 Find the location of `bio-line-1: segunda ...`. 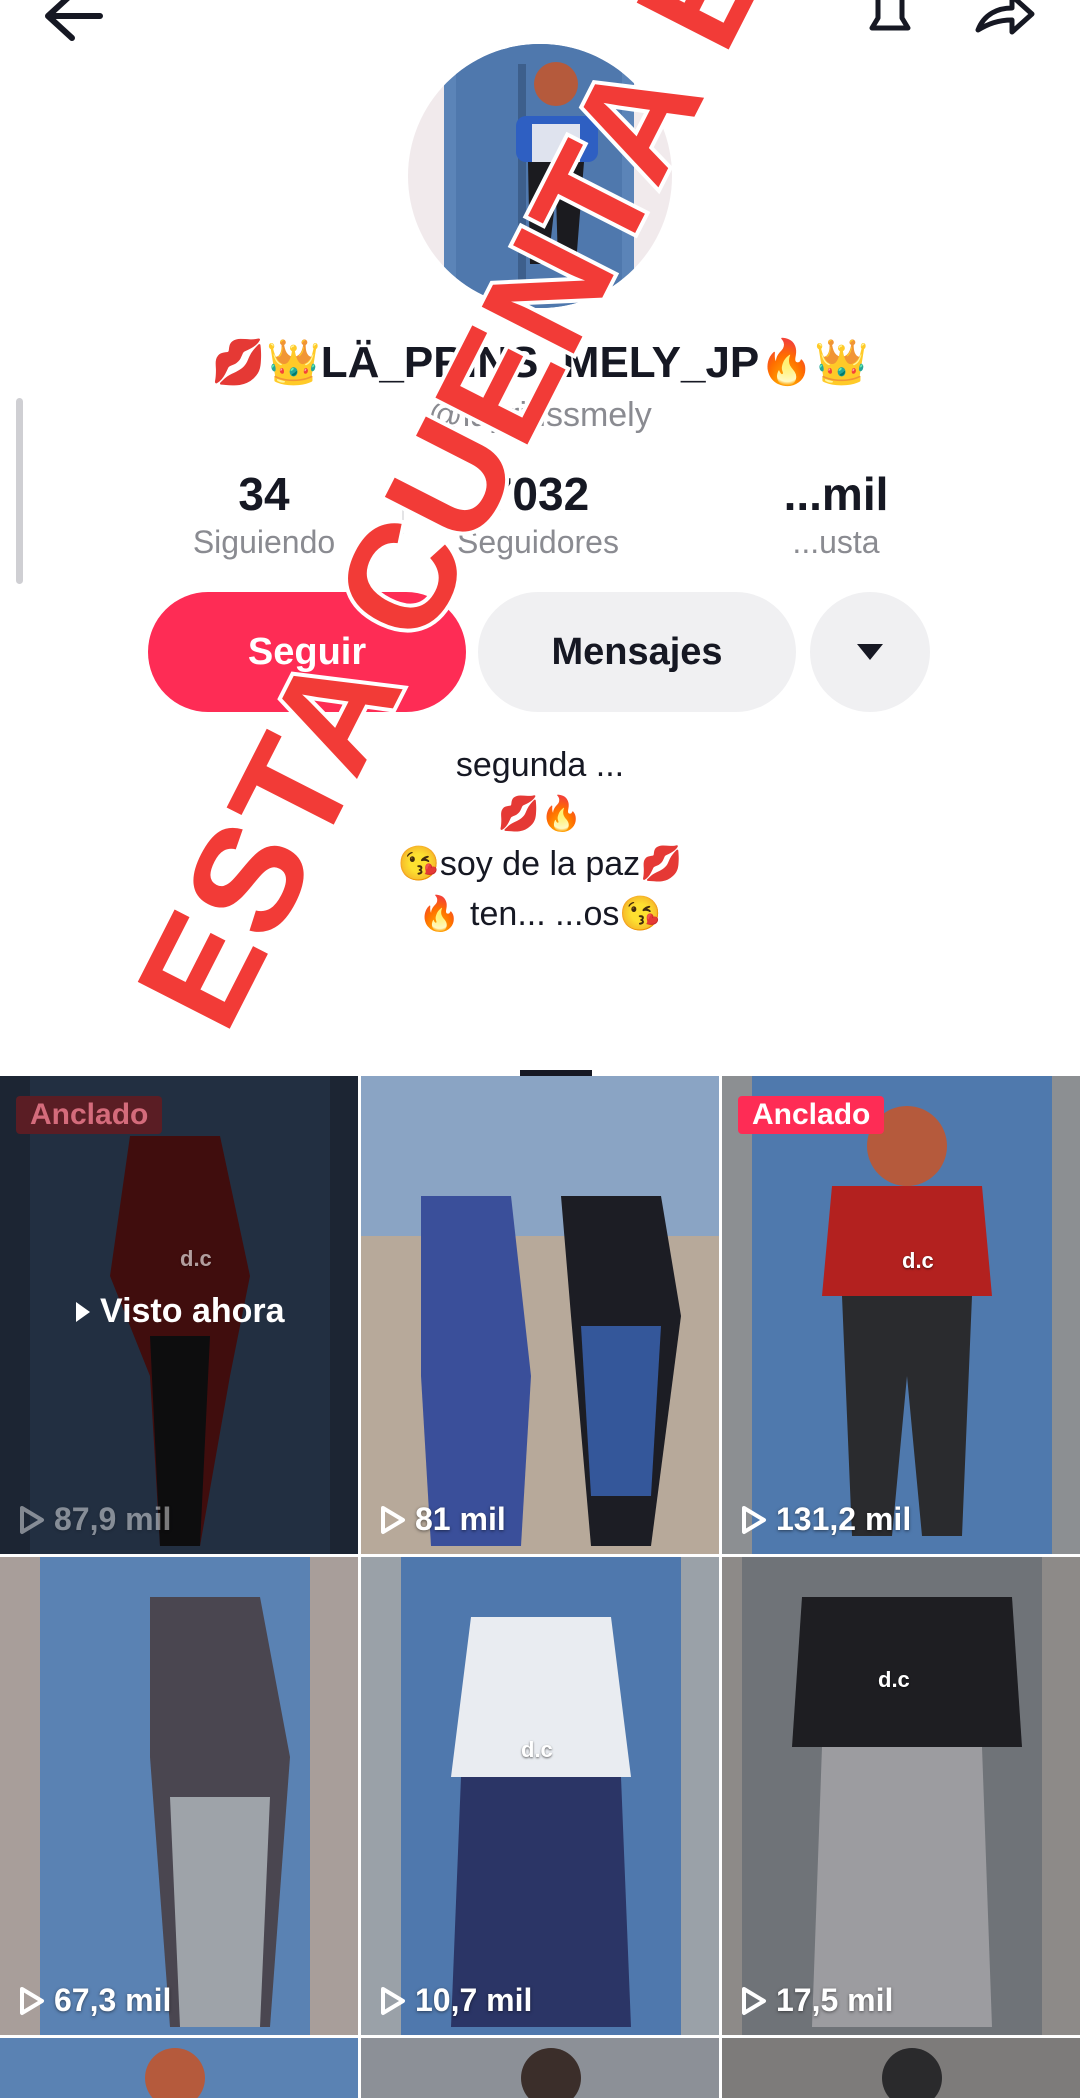

bio-line-1: segunda ... is located at coordinates (540, 765).